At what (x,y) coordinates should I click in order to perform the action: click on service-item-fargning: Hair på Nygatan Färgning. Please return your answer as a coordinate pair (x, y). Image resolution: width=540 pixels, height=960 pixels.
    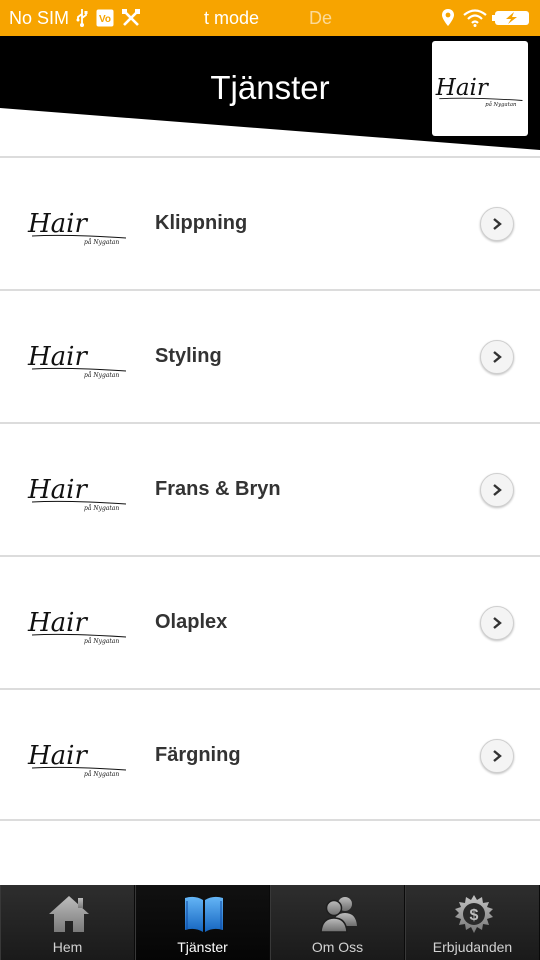
    Looking at the image, I should click on (270, 754).